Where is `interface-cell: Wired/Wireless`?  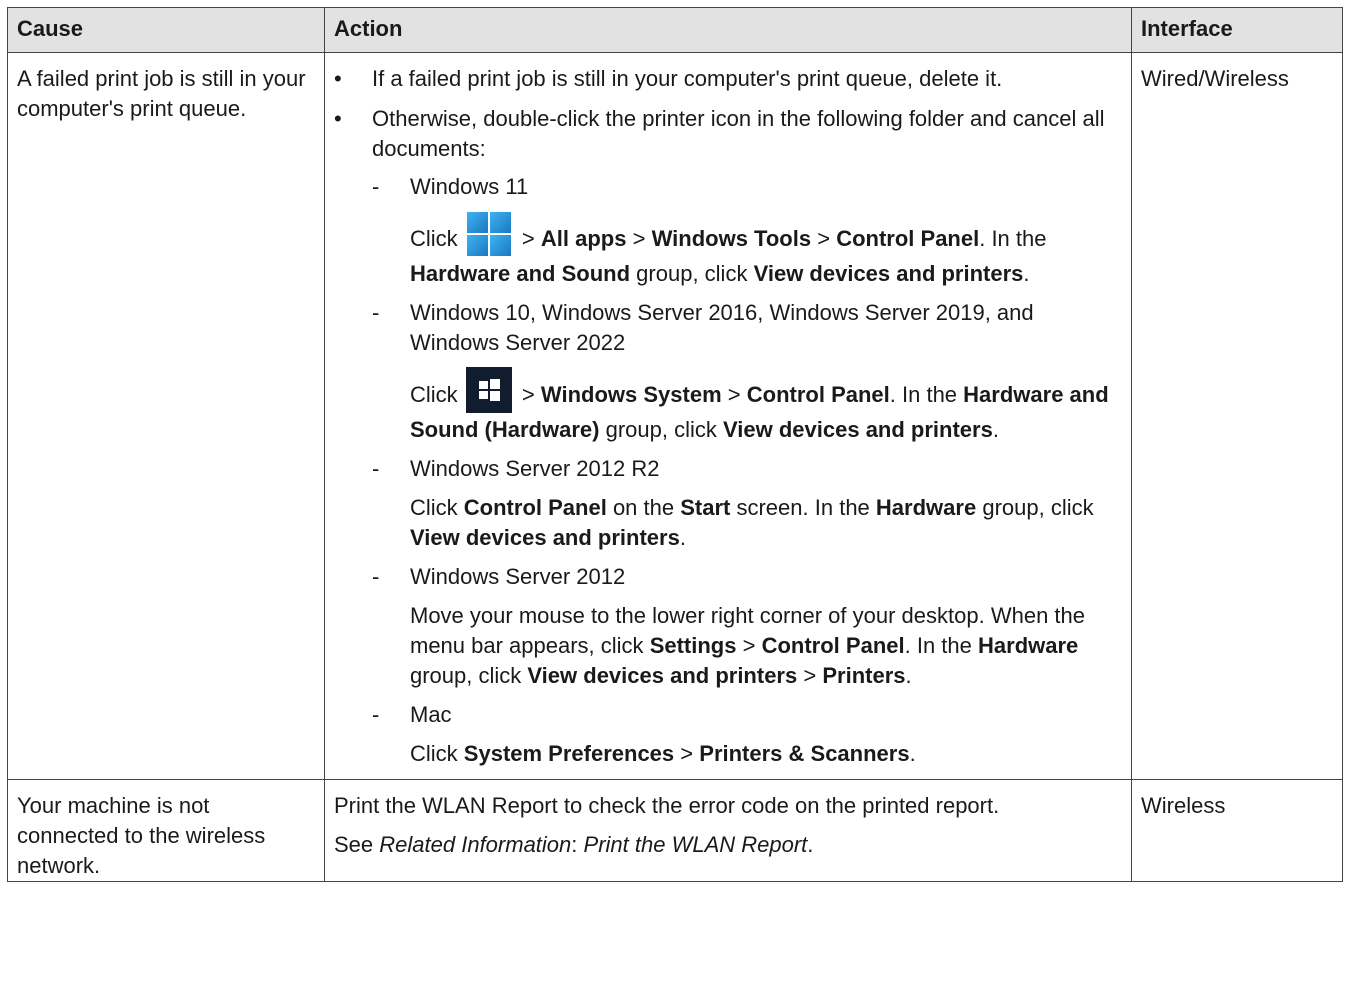
interface-cell: Wired/Wireless is located at coordinates (1237, 416).